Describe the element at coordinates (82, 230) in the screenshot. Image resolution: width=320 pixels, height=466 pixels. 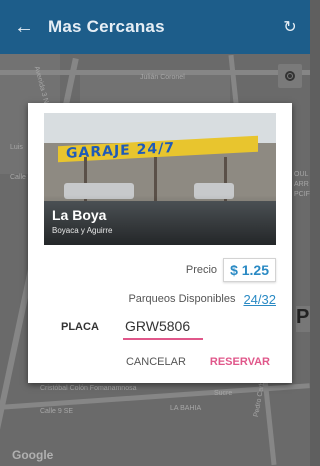
I see `garage-address: Boyaca y Aguirre` at that location.